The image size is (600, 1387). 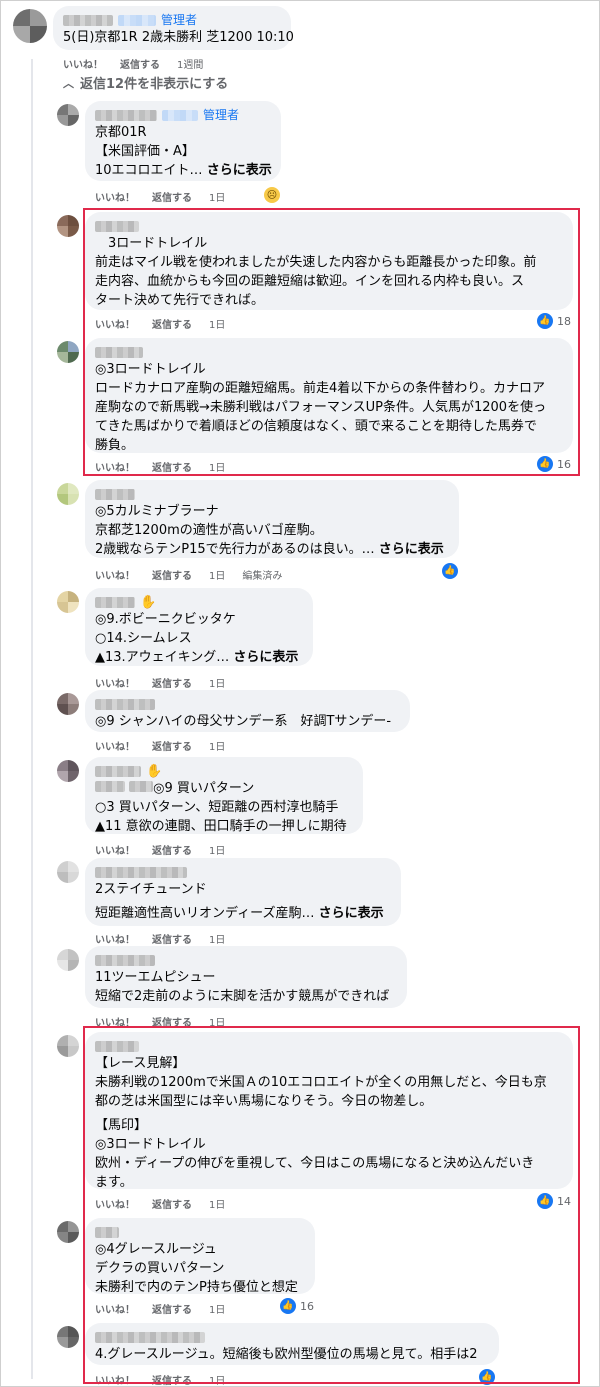 What do you see at coordinates (221, 826) in the screenshot?
I see `reply-line: ▲11 意欲の連闘、田口騎手の一押しに期待` at bounding box center [221, 826].